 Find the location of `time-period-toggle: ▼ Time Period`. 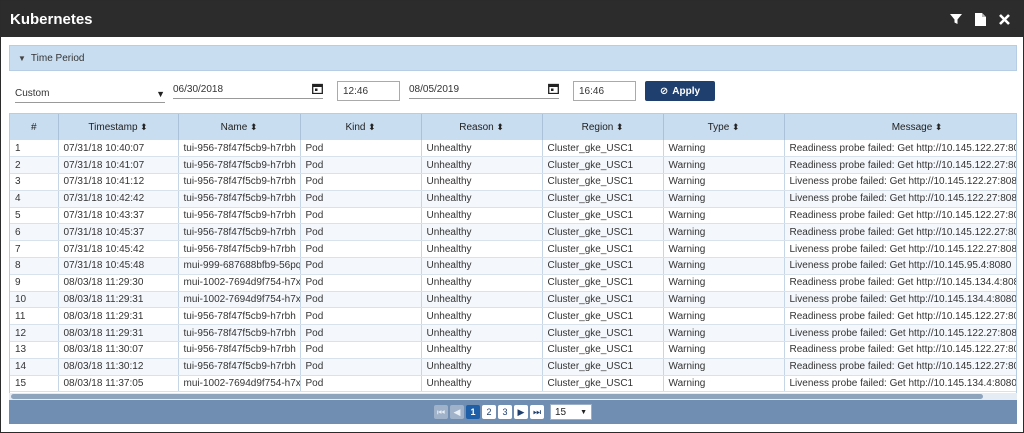

time-period-toggle: ▼ Time Period is located at coordinates (513, 58).